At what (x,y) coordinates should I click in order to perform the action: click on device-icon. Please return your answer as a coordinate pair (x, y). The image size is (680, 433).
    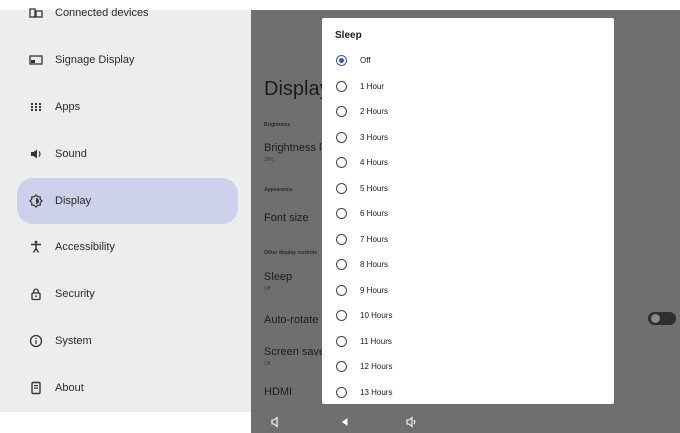
    Looking at the image, I should click on (36, 388).